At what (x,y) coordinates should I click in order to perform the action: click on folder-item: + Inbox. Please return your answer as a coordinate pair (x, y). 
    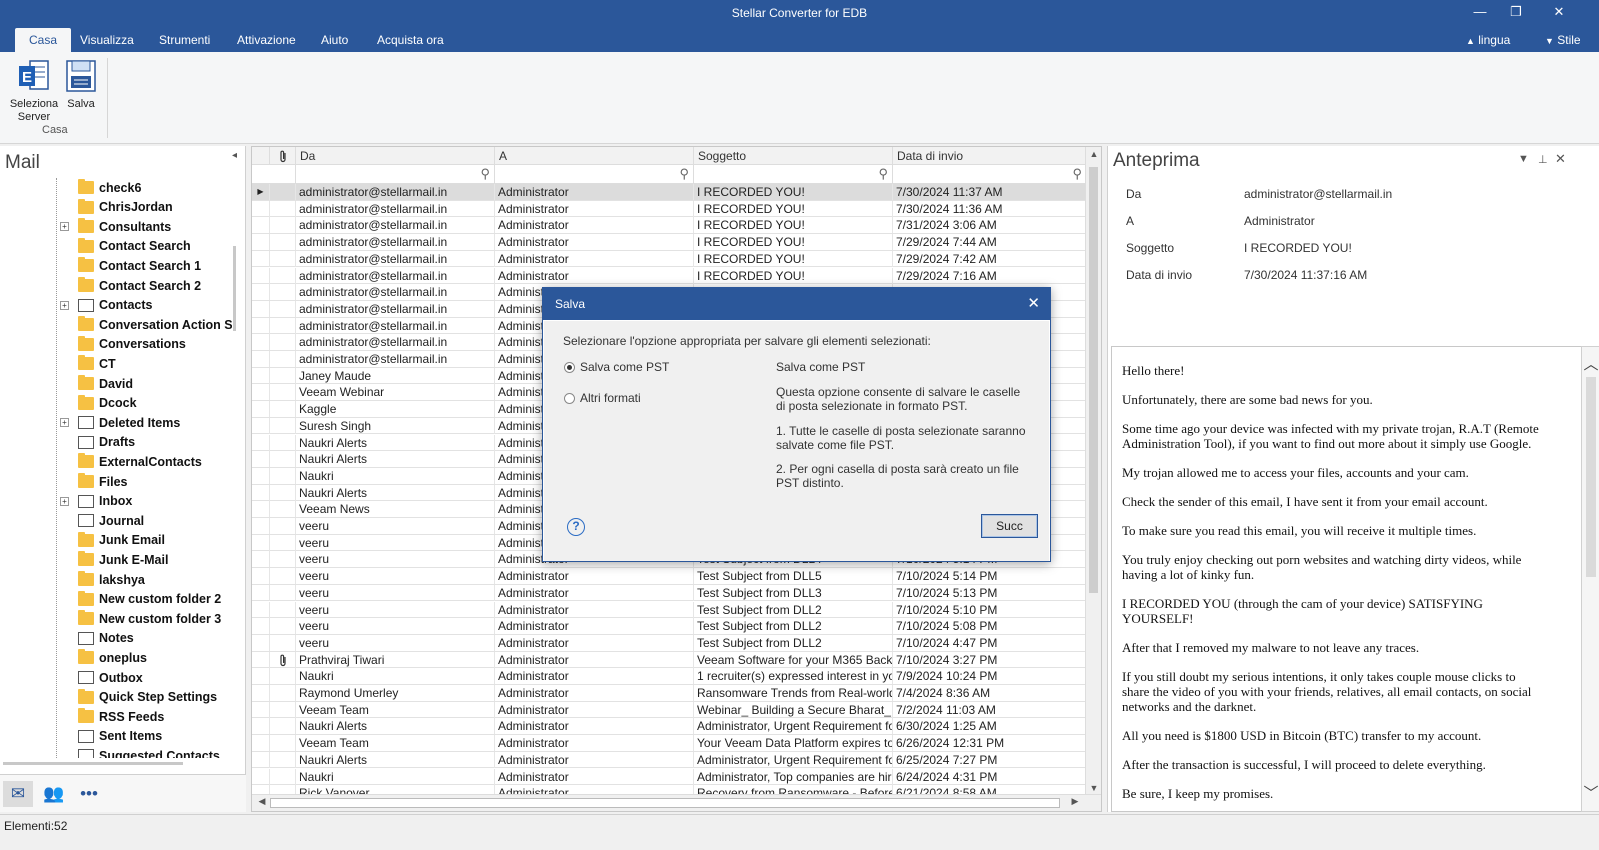
    Looking at the image, I should click on (96, 501).